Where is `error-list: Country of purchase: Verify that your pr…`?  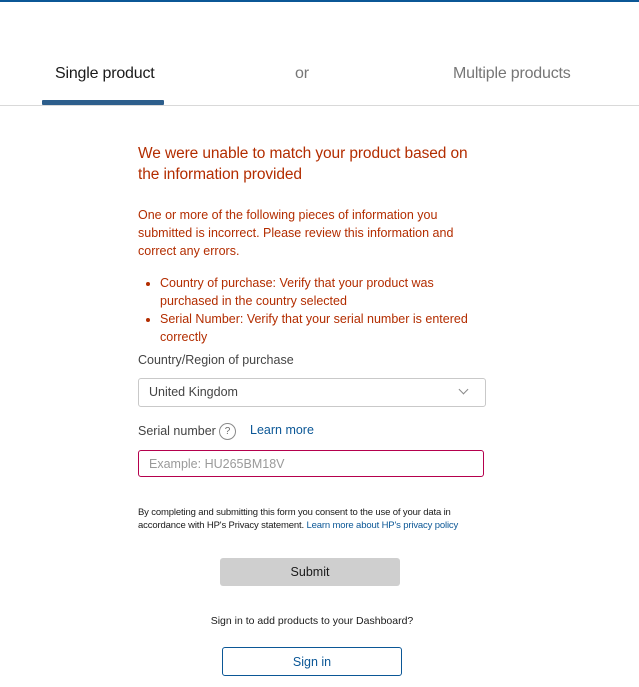
error-list: Country of purchase: Verify that your pr… is located at coordinates (312, 310).